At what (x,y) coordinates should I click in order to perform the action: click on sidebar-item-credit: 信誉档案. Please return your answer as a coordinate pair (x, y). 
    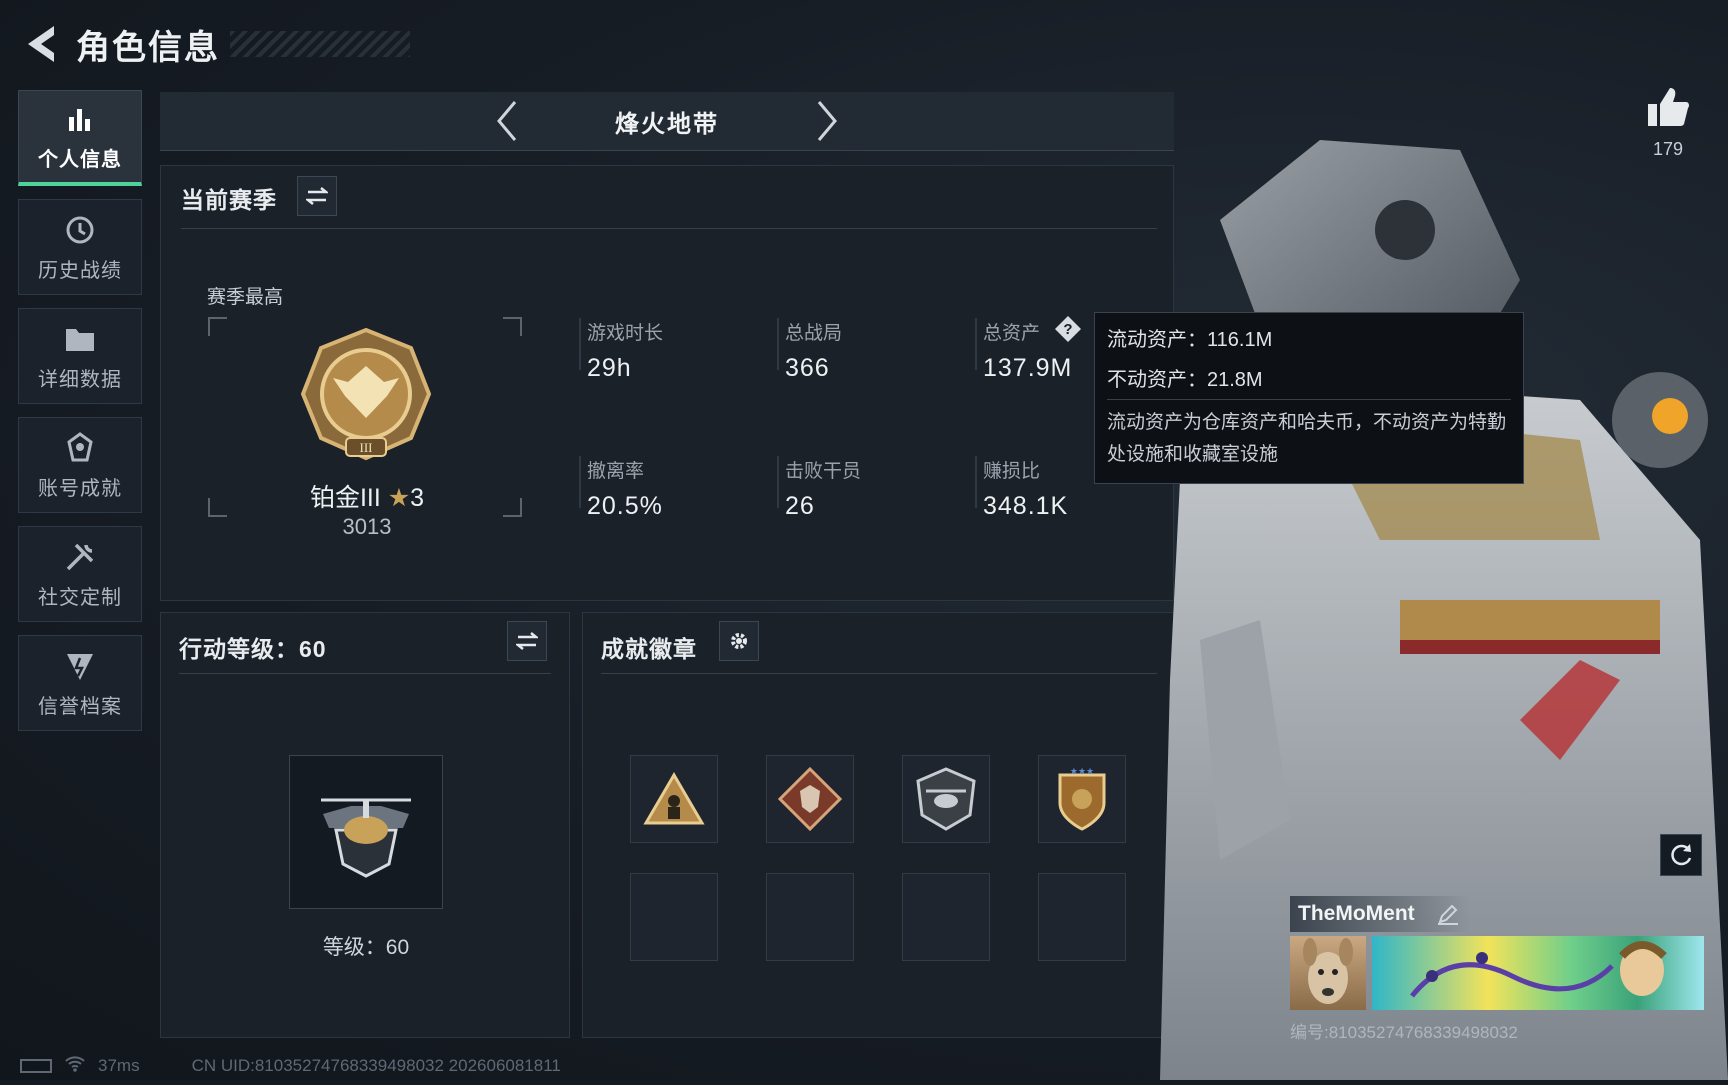
    Looking at the image, I should click on (80, 683).